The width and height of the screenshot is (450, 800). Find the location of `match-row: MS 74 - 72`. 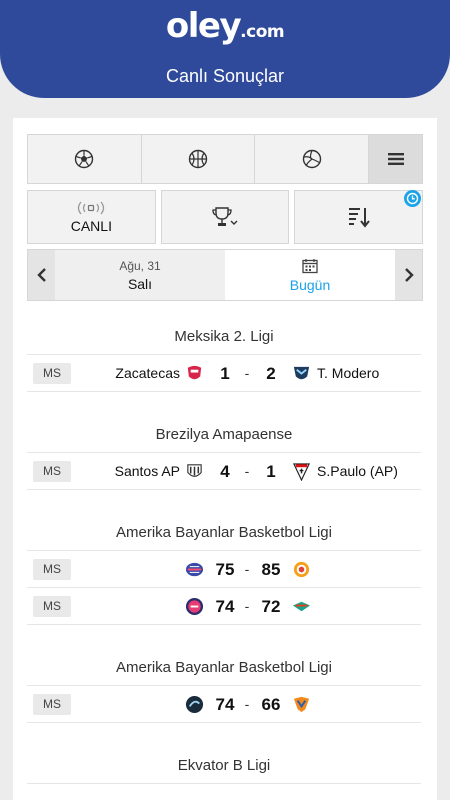

match-row: MS 74 - 72 is located at coordinates (224, 606).